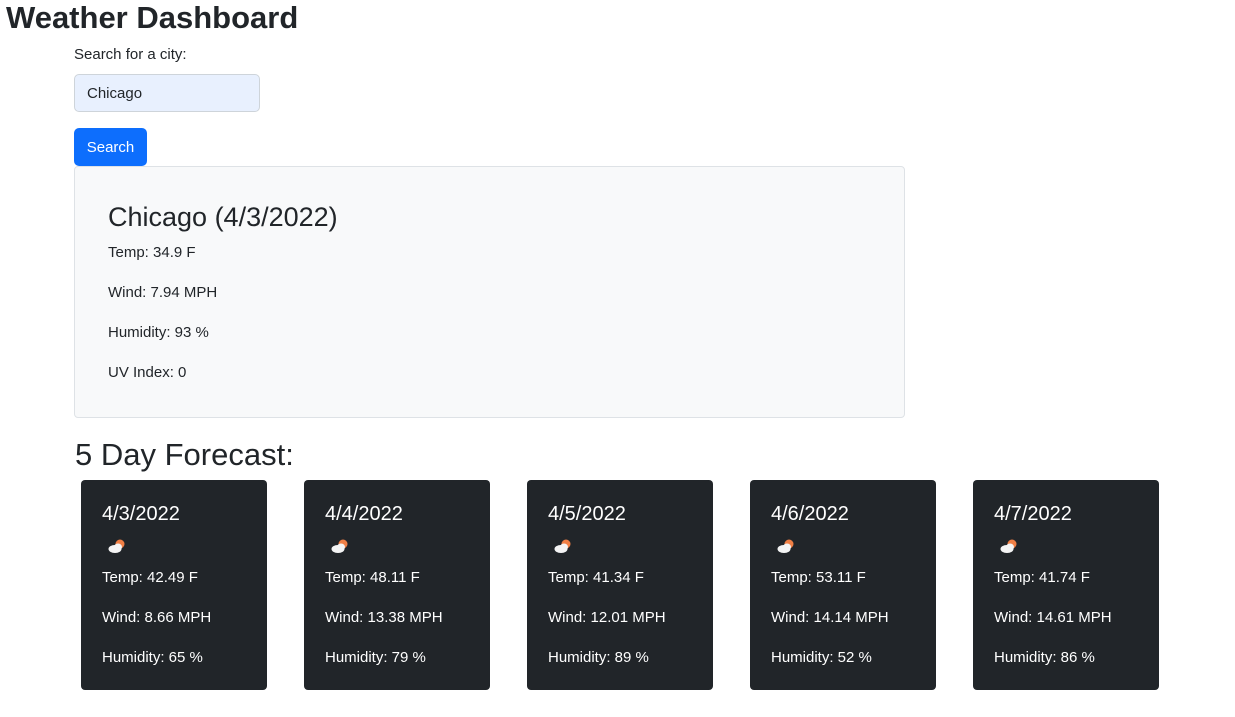 Image resolution: width=1235 pixels, height=717 pixels. What do you see at coordinates (375, 657) in the screenshot?
I see `forecast-humidity: Humidity: 79 %` at bounding box center [375, 657].